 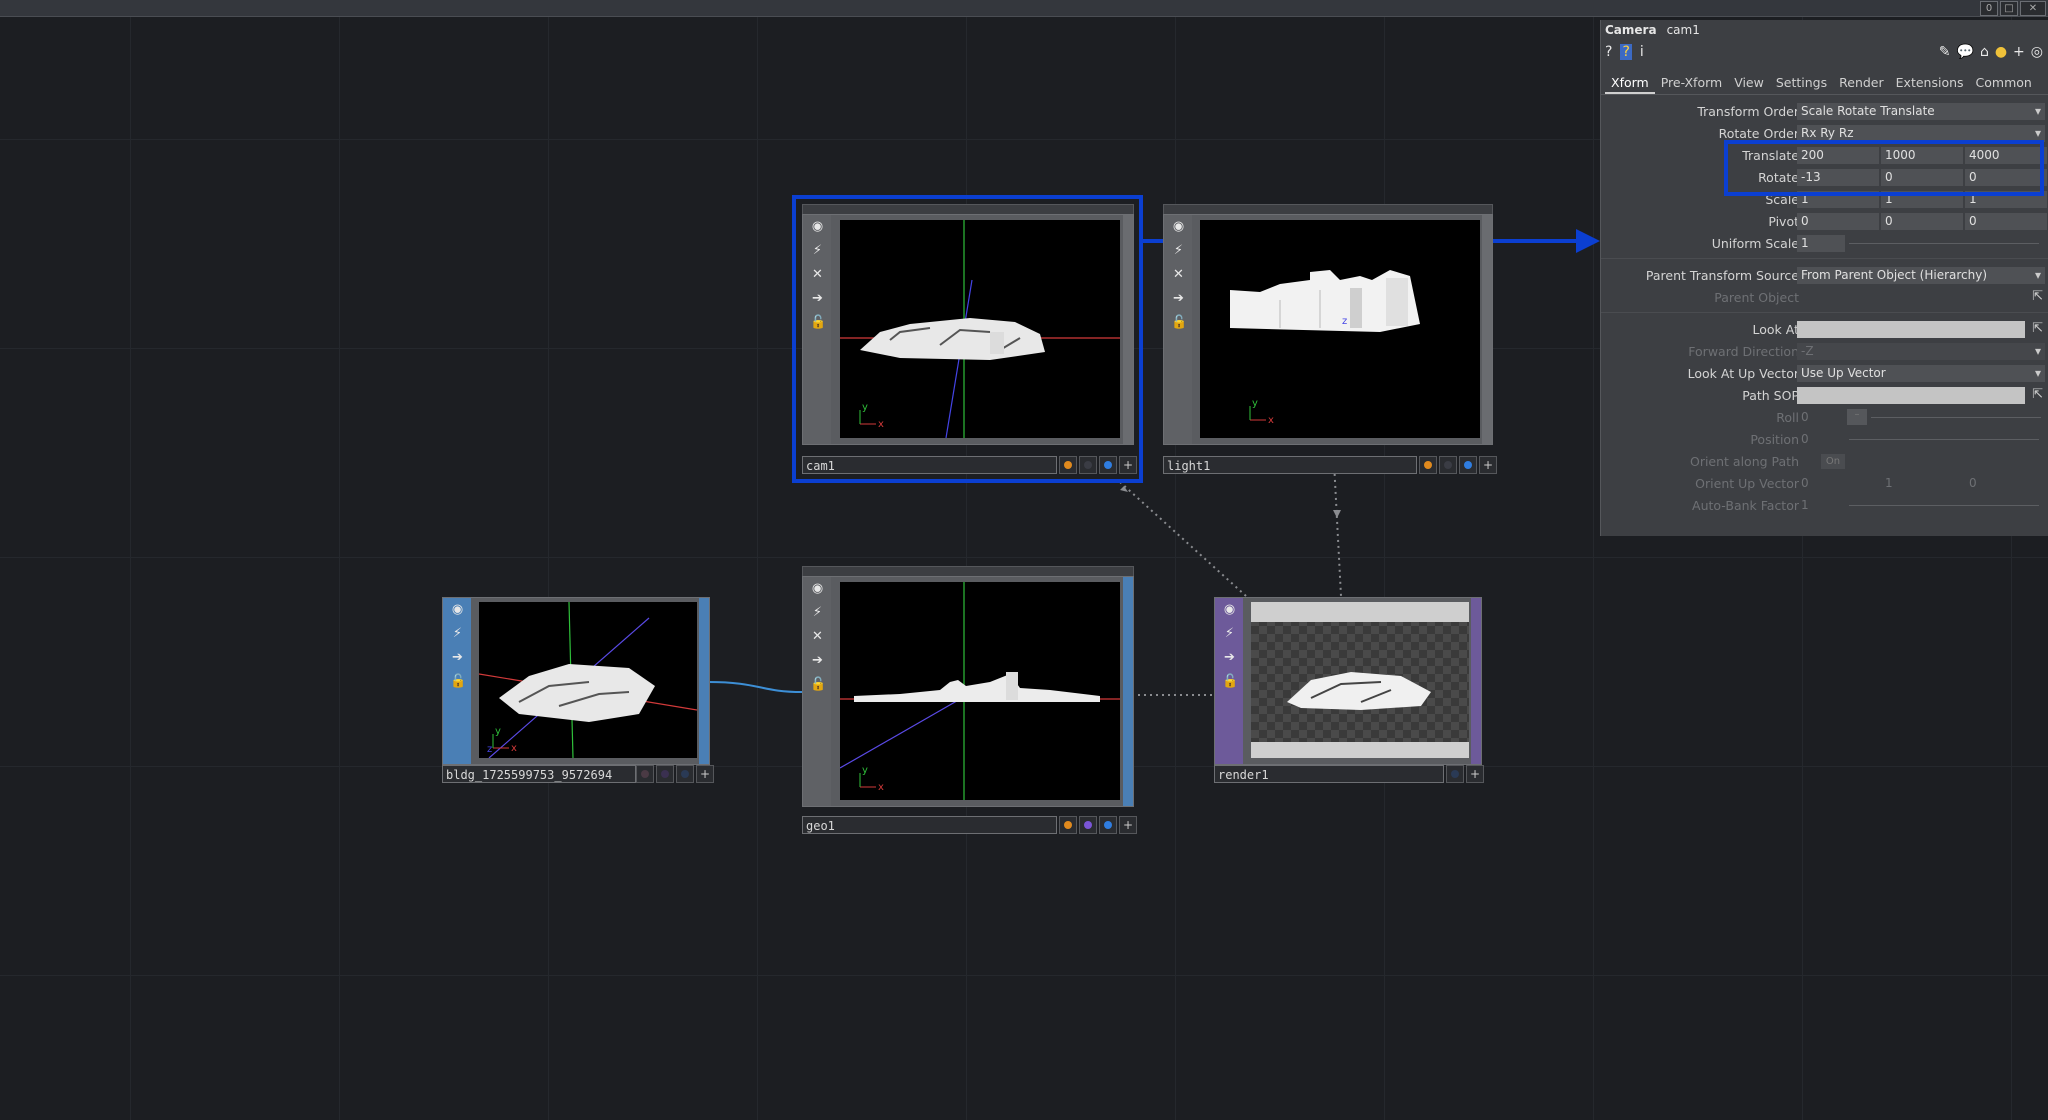 I want to click on geo1-node: ◉ ⚡ ✕ ➔ 🔓 y x, so click(x=968, y=691).